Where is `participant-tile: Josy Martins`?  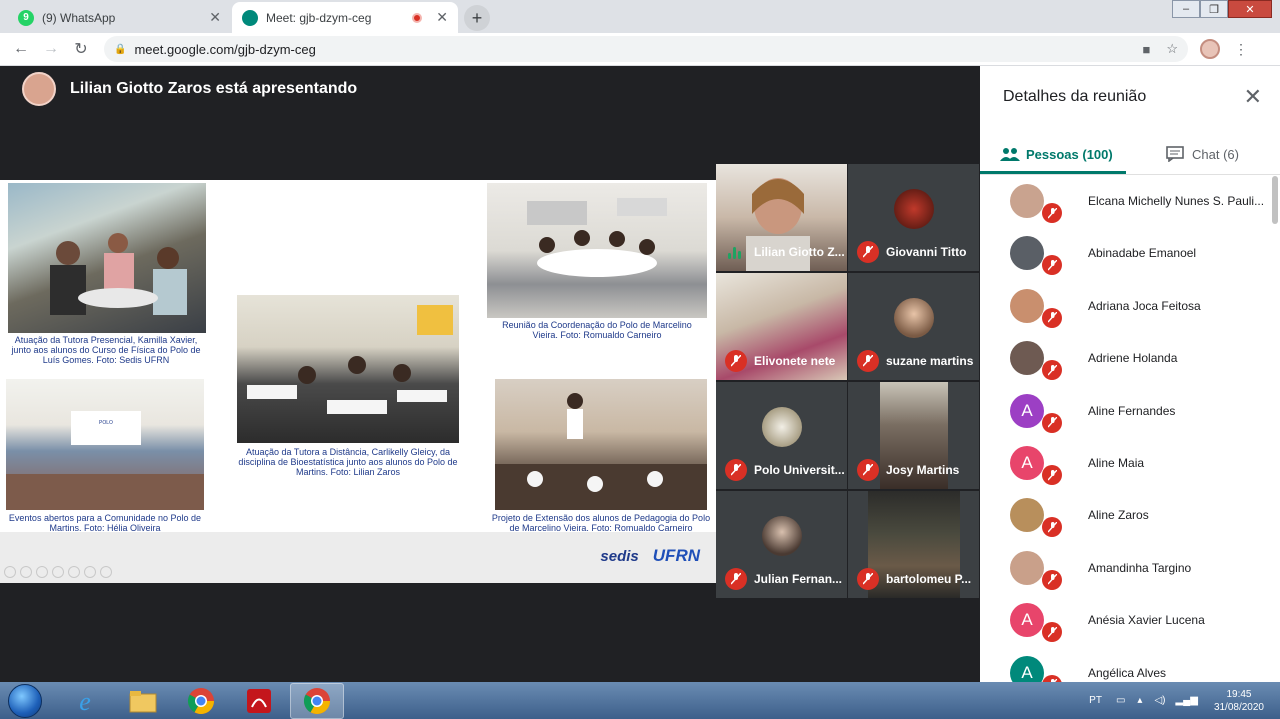 participant-tile: Josy Martins is located at coordinates (913, 435).